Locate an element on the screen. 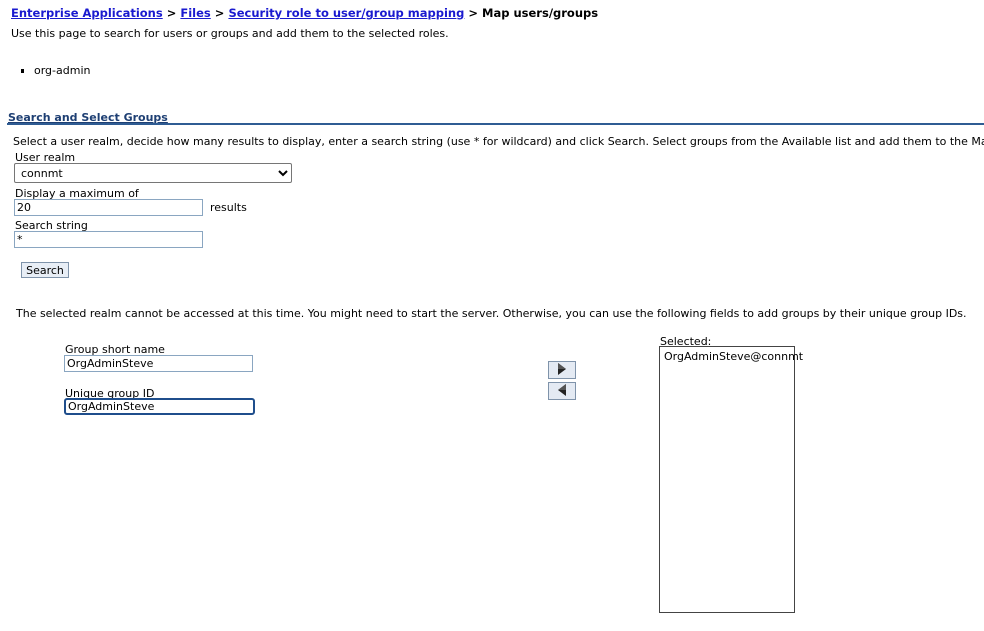 The height and width of the screenshot is (631, 984). remove-from-selected-button is located at coordinates (562, 391).